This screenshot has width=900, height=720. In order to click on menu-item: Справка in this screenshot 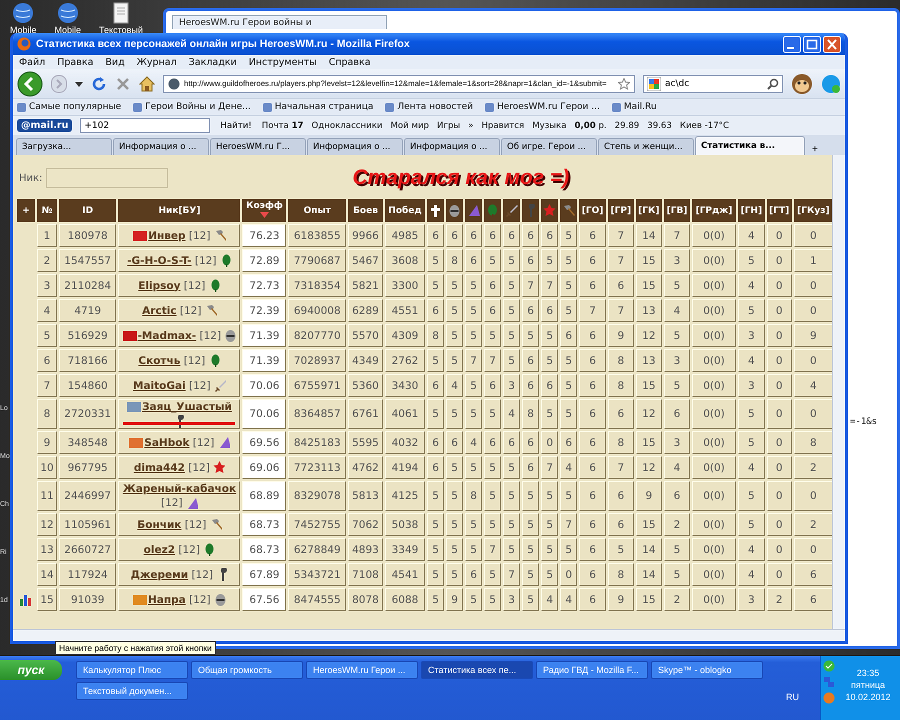, I will do `click(349, 62)`.